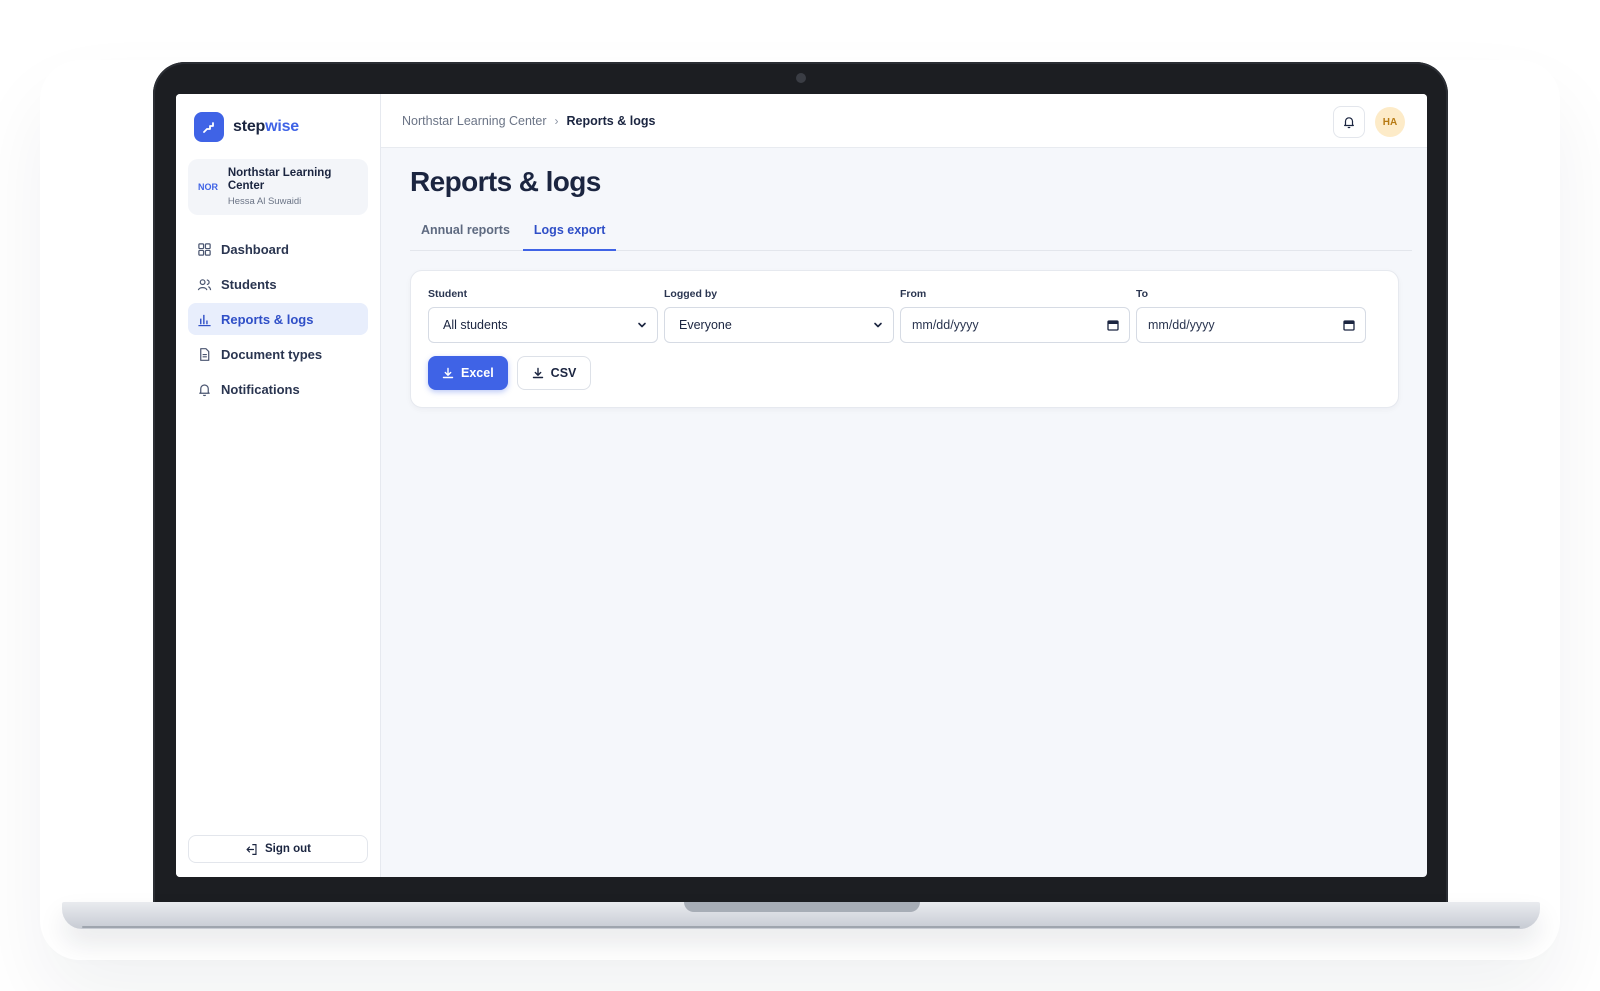 Image resolution: width=1600 pixels, height=991 pixels. I want to click on stairs-logo-icon, so click(209, 127).